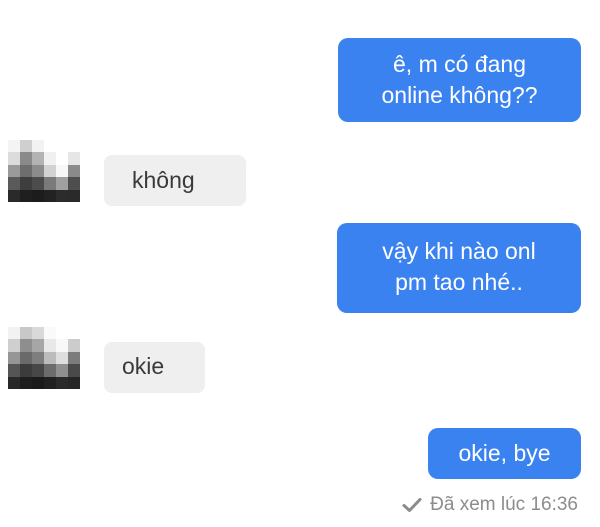  I want to click on message-text-line: pm tao nhé.., so click(459, 282).